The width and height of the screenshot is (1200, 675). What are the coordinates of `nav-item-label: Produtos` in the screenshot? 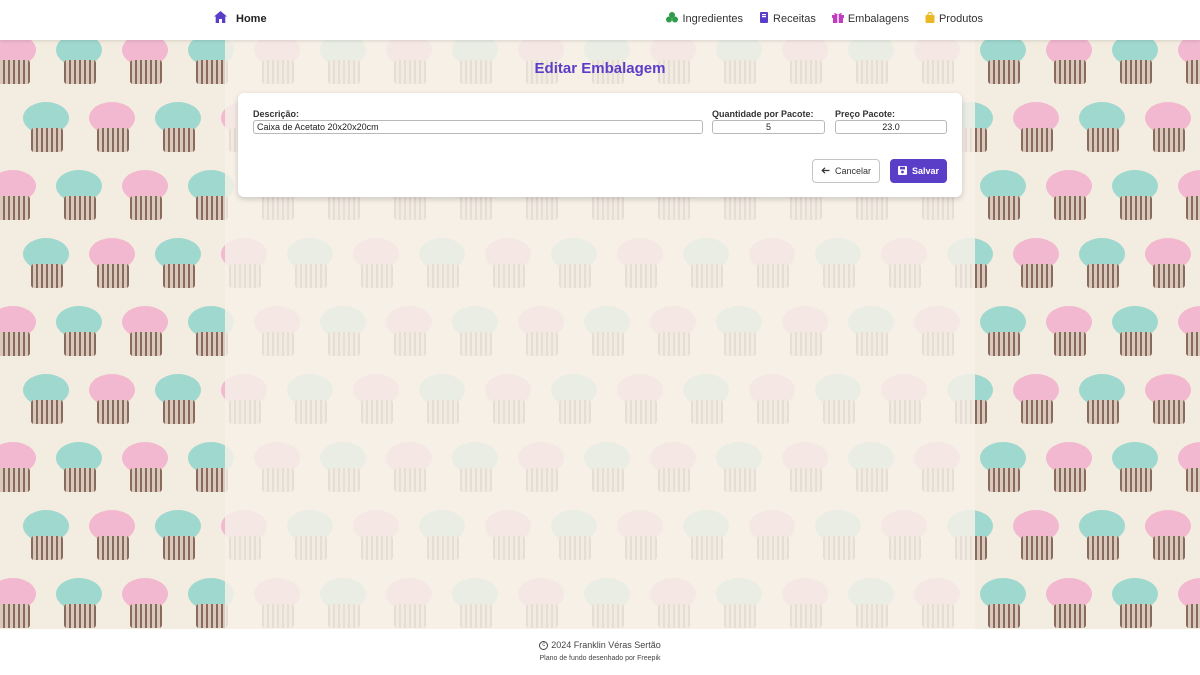 It's located at (960, 19).